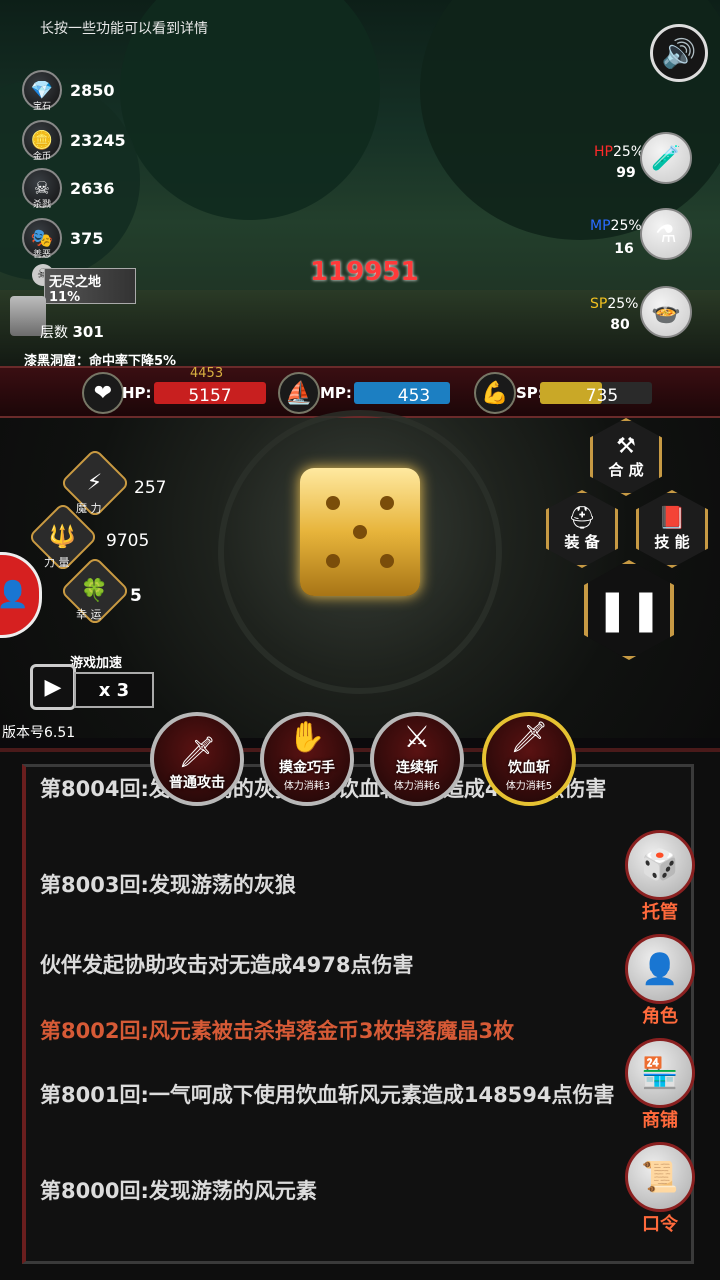 Image resolution: width=720 pixels, height=1280 pixels. What do you see at coordinates (92, 188) in the screenshot?
I see `kill-count: 2636` at bounding box center [92, 188].